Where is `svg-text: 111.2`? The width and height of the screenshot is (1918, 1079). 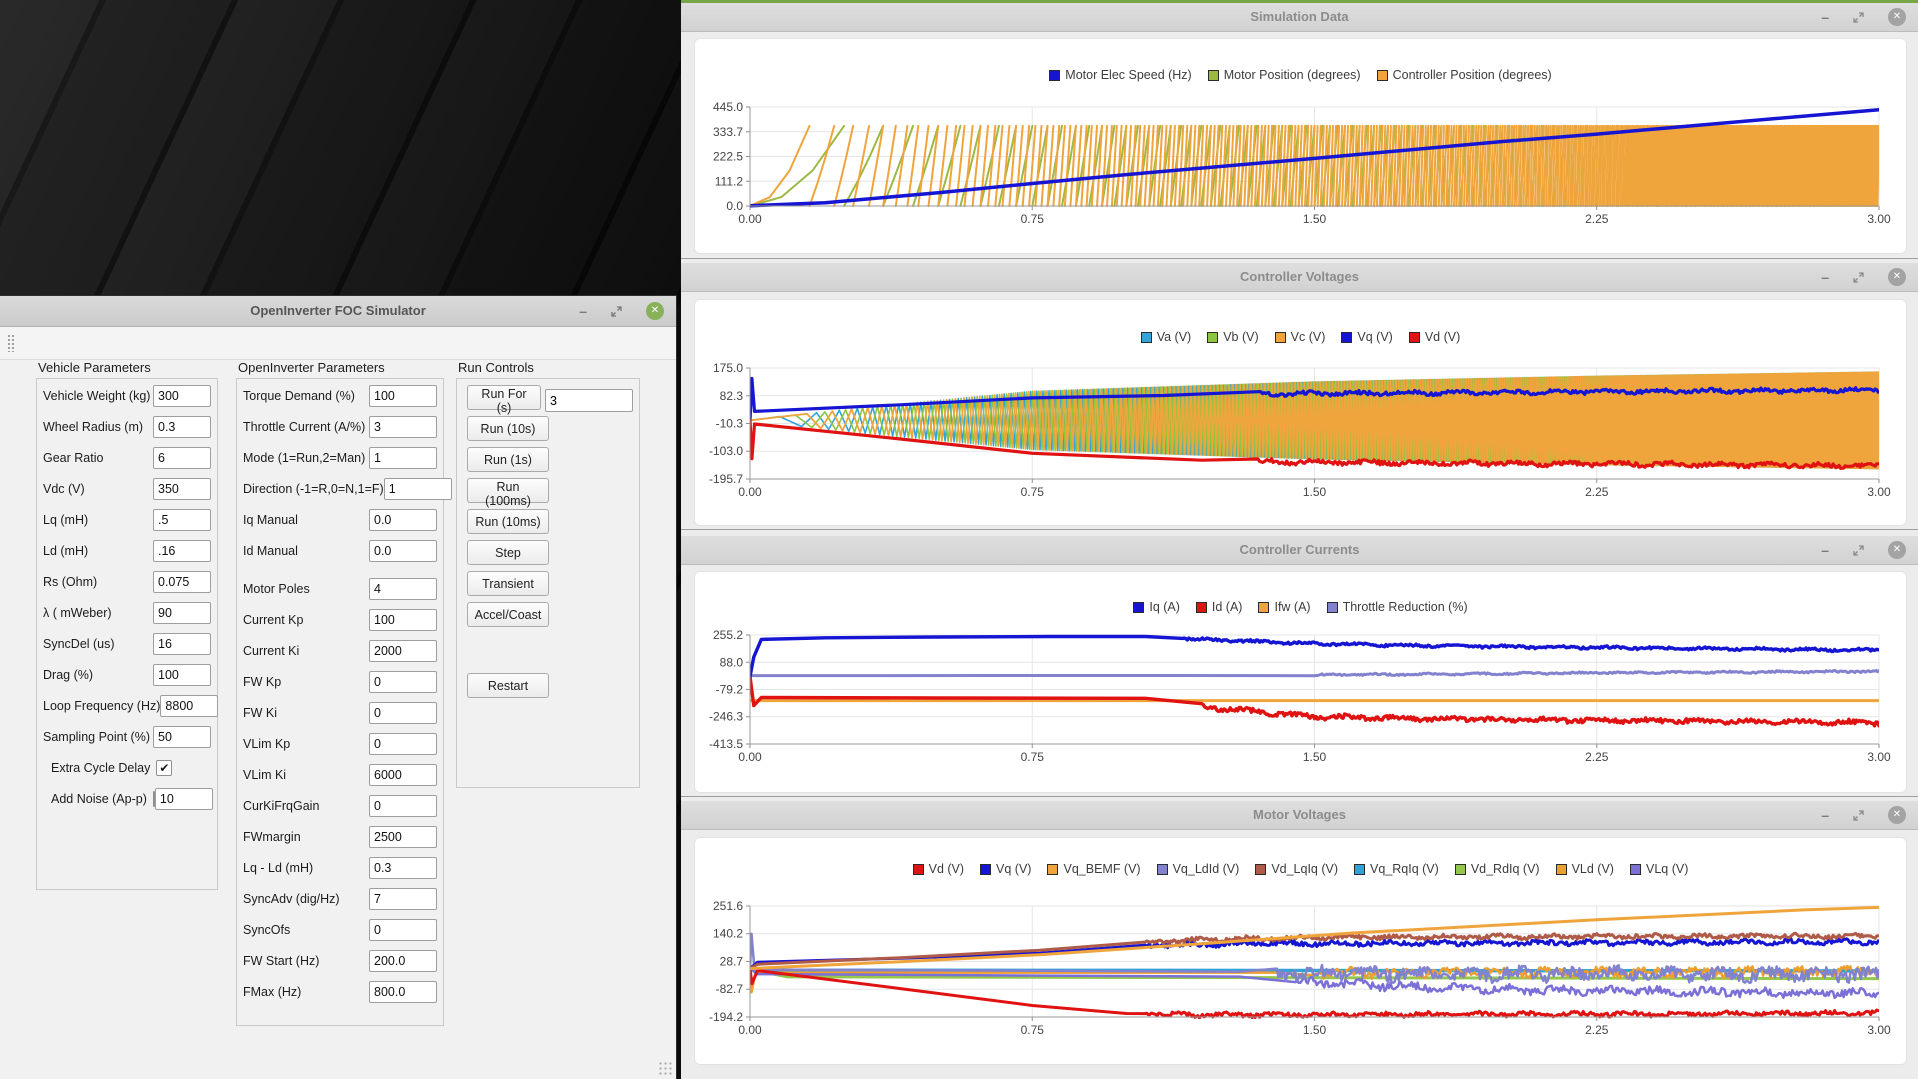 svg-text: 111.2 is located at coordinates (729, 181).